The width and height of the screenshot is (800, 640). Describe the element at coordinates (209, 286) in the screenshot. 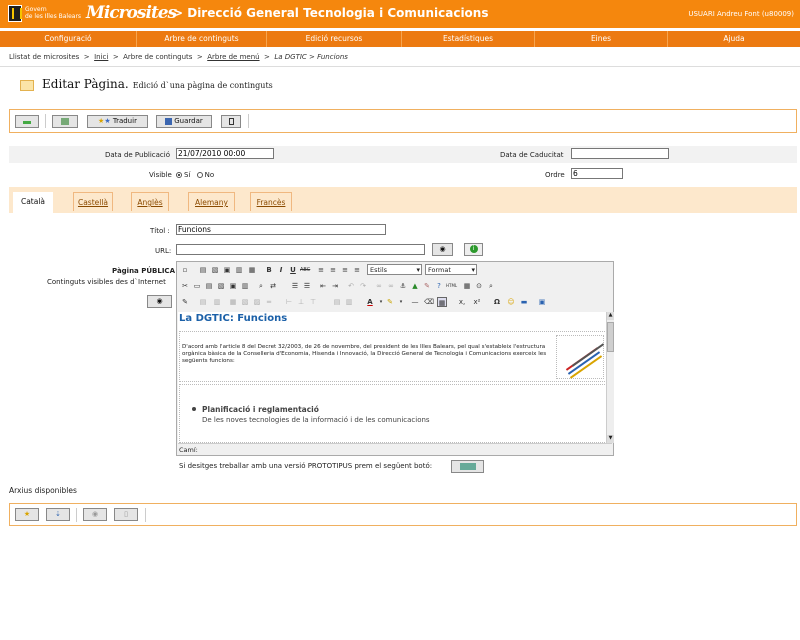

I see `paste2-icon: ▤` at that location.